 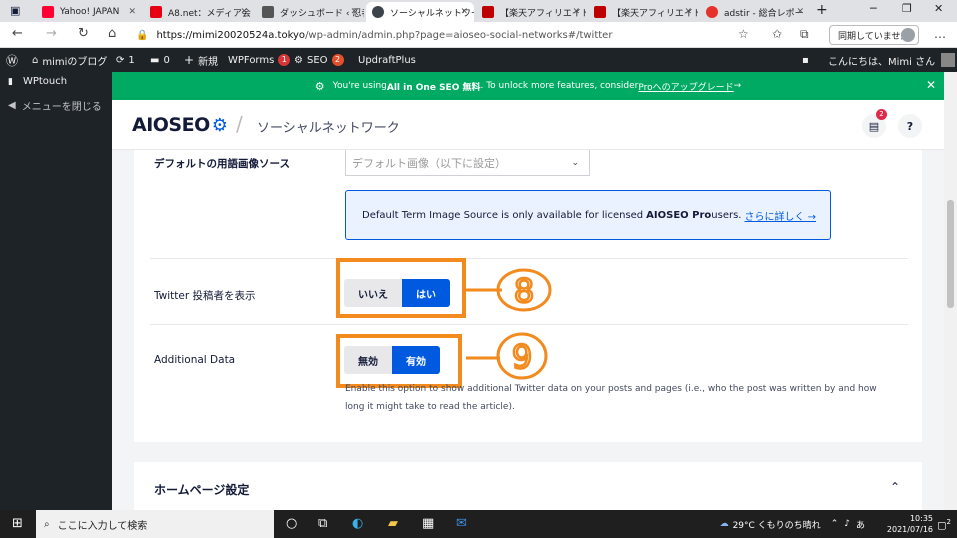 I want to click on gear-icon: ⚙, so click(x=219, y=125).